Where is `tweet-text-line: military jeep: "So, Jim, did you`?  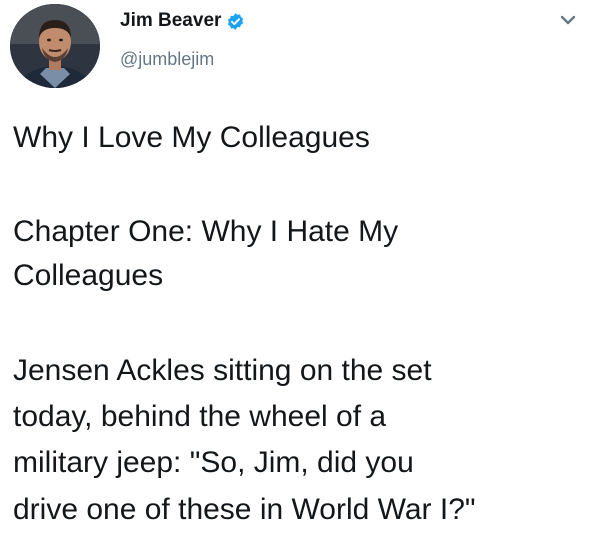 tweet-text-line: military jeep: "So, Jim, did you is located at coordinates (213, 462).